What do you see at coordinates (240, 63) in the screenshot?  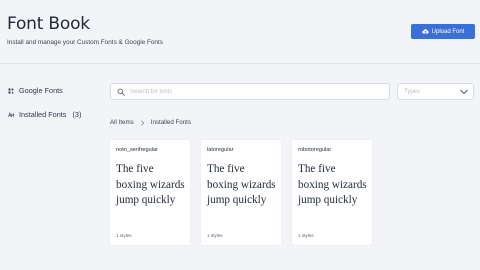 I see `header-divider` at bounding box center [240, 63].